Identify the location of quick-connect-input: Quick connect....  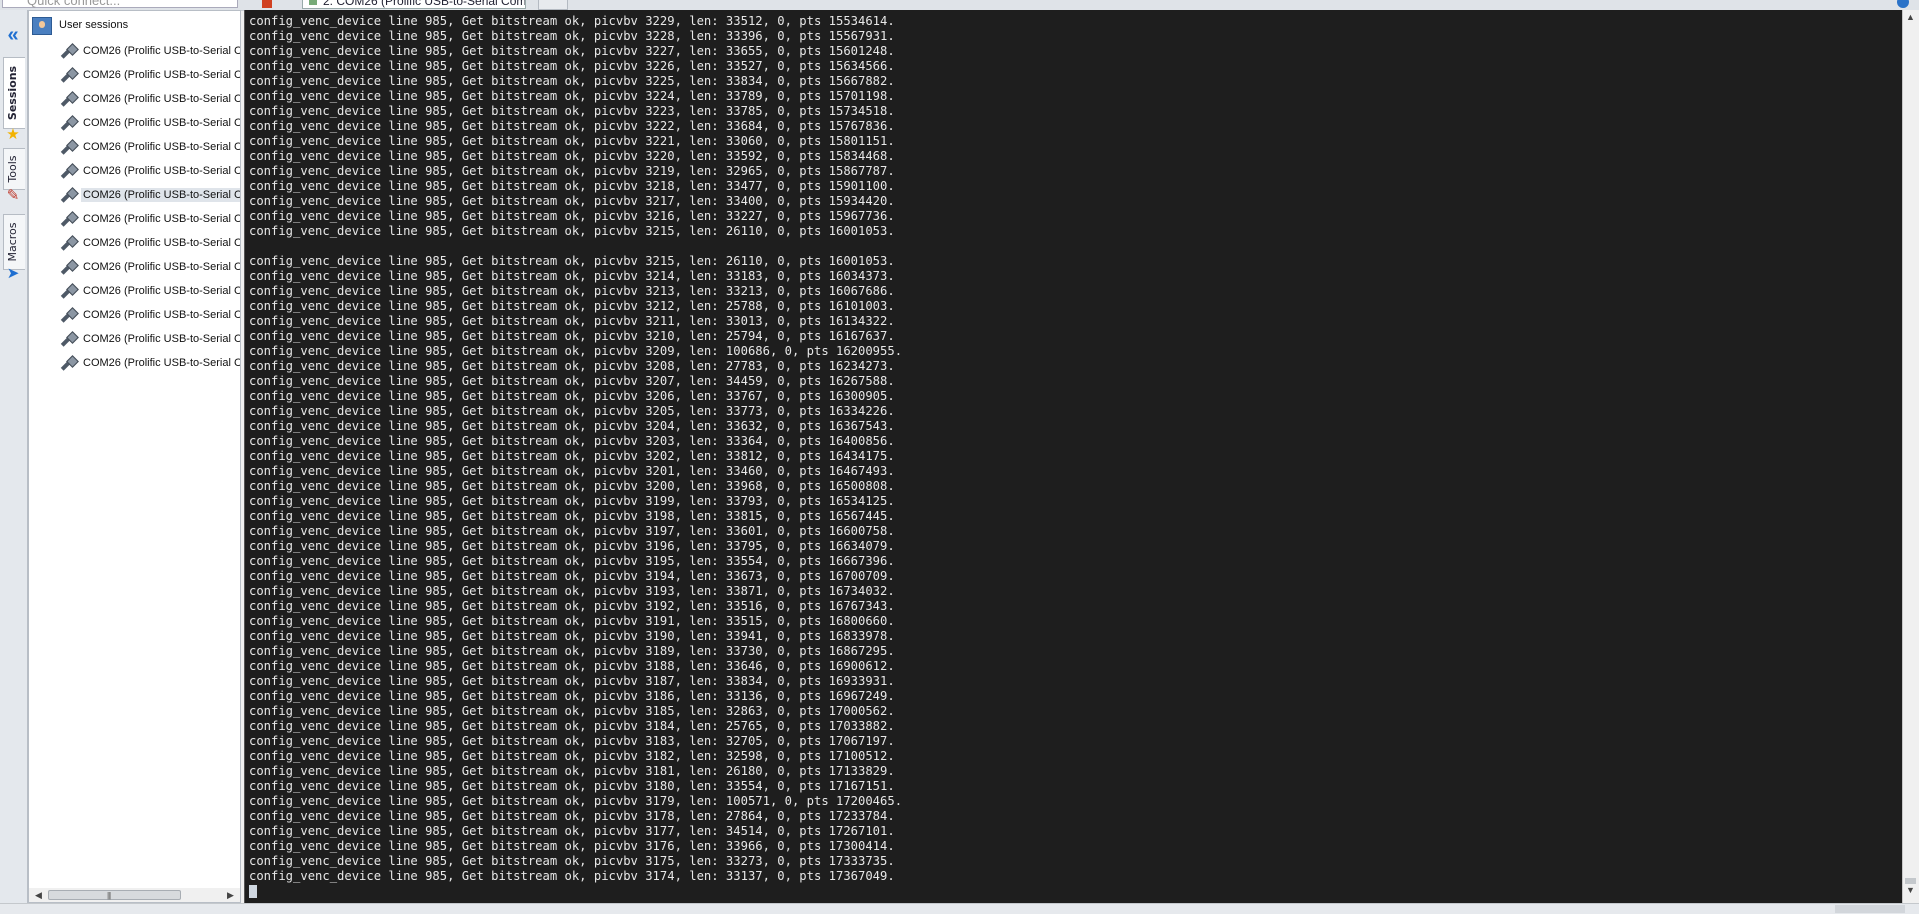
(120, 4).